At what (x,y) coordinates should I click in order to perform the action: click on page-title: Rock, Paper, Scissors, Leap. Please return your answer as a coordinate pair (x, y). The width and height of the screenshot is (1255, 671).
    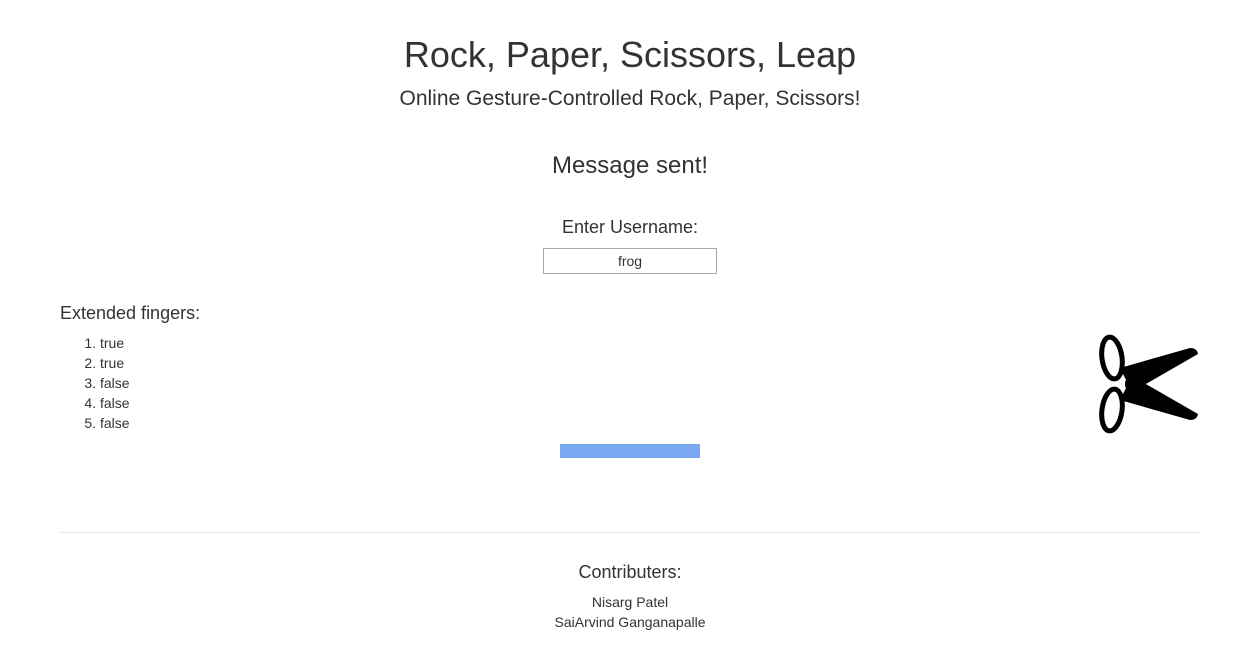
    Looking at the image, I should click on (630, 54).